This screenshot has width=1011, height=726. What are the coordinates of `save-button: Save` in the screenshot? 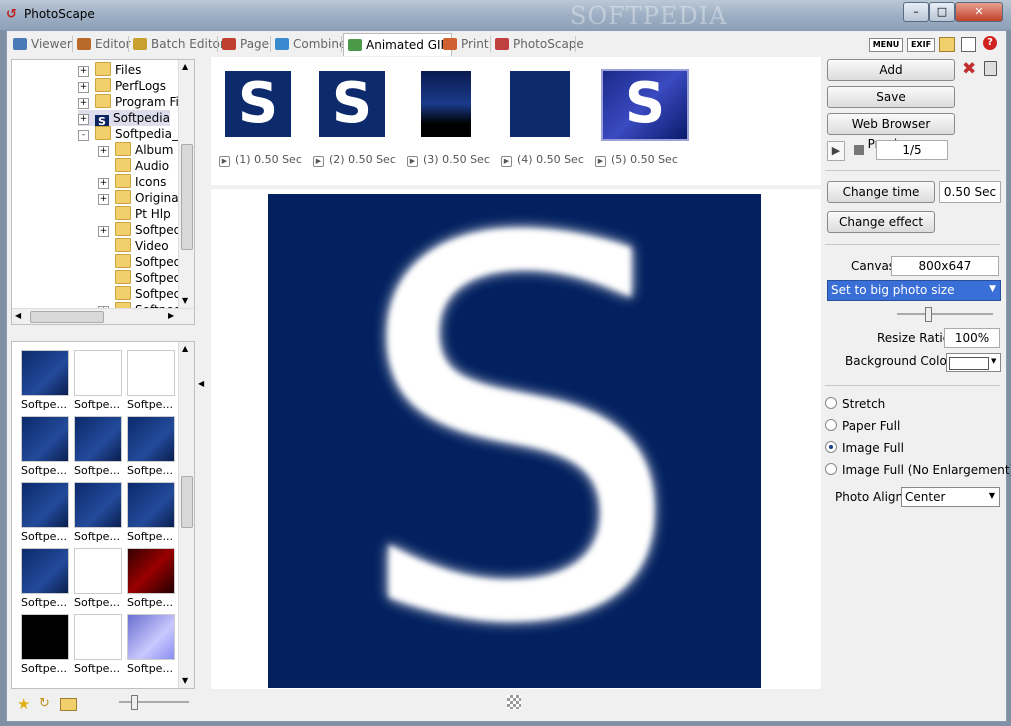 It's located at (891, 97).